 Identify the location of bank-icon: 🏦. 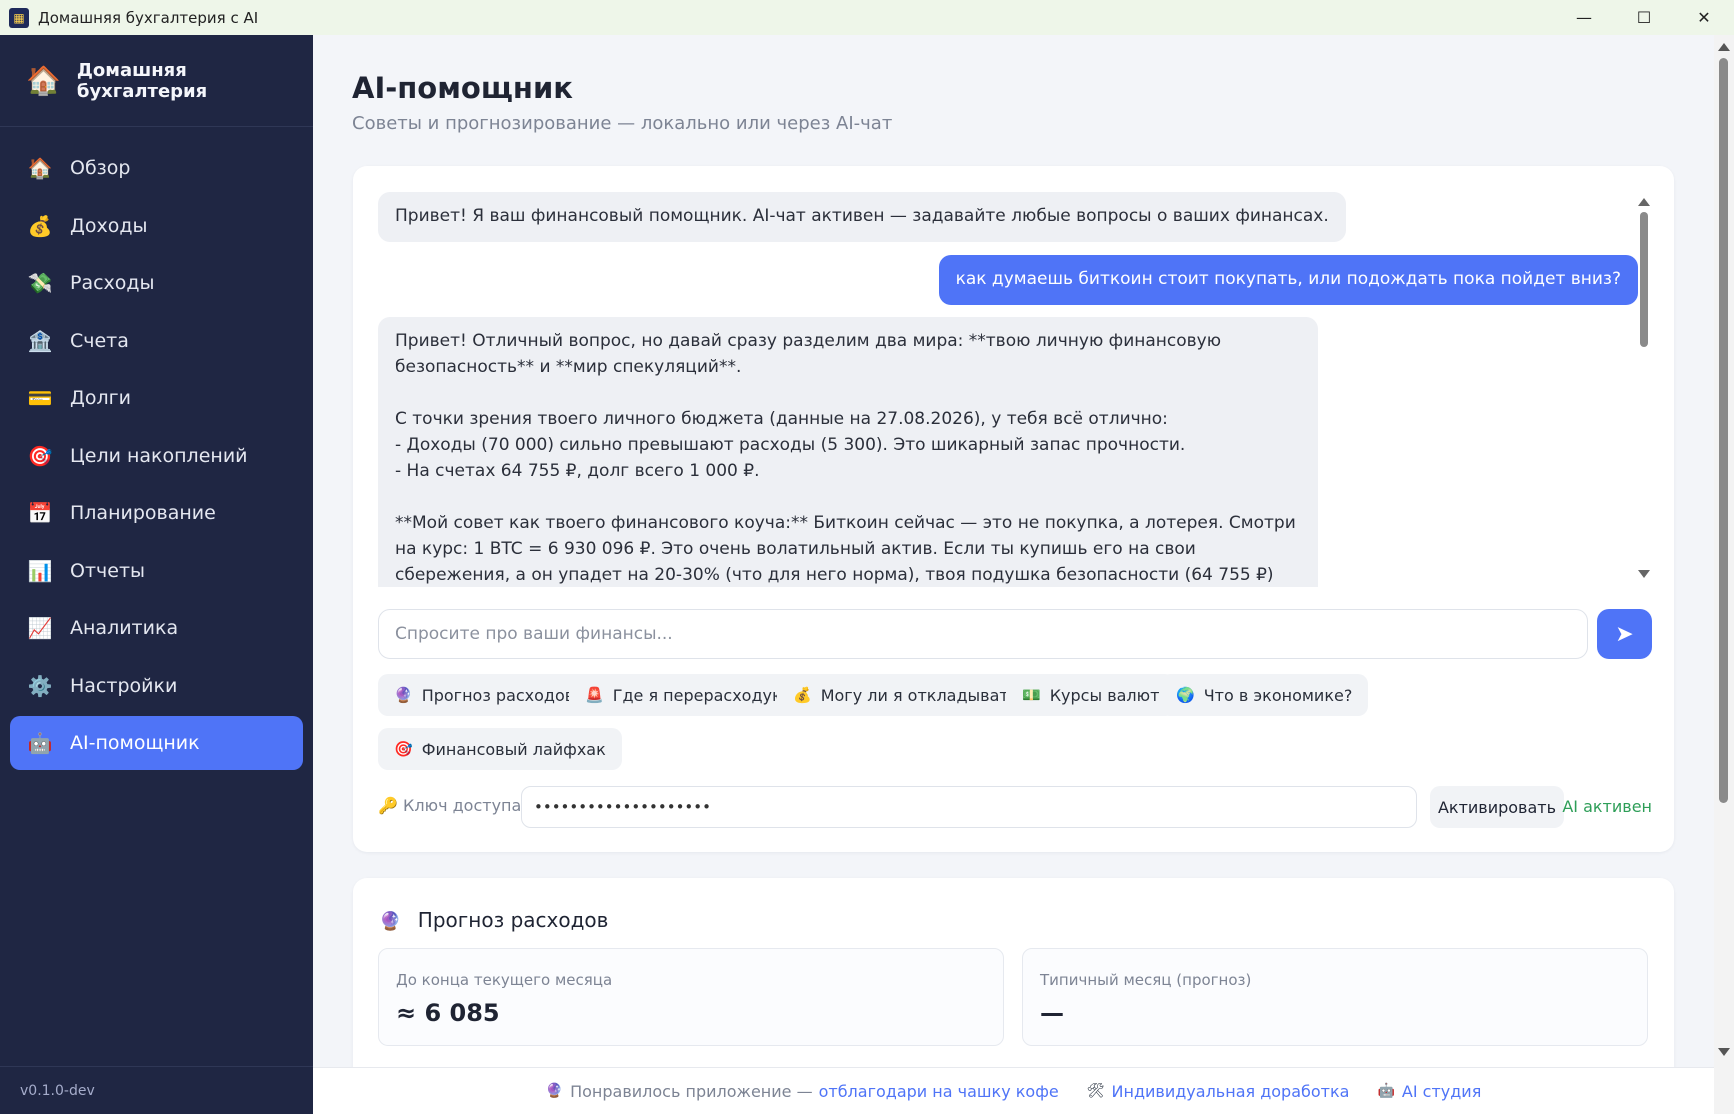
(40, 340).